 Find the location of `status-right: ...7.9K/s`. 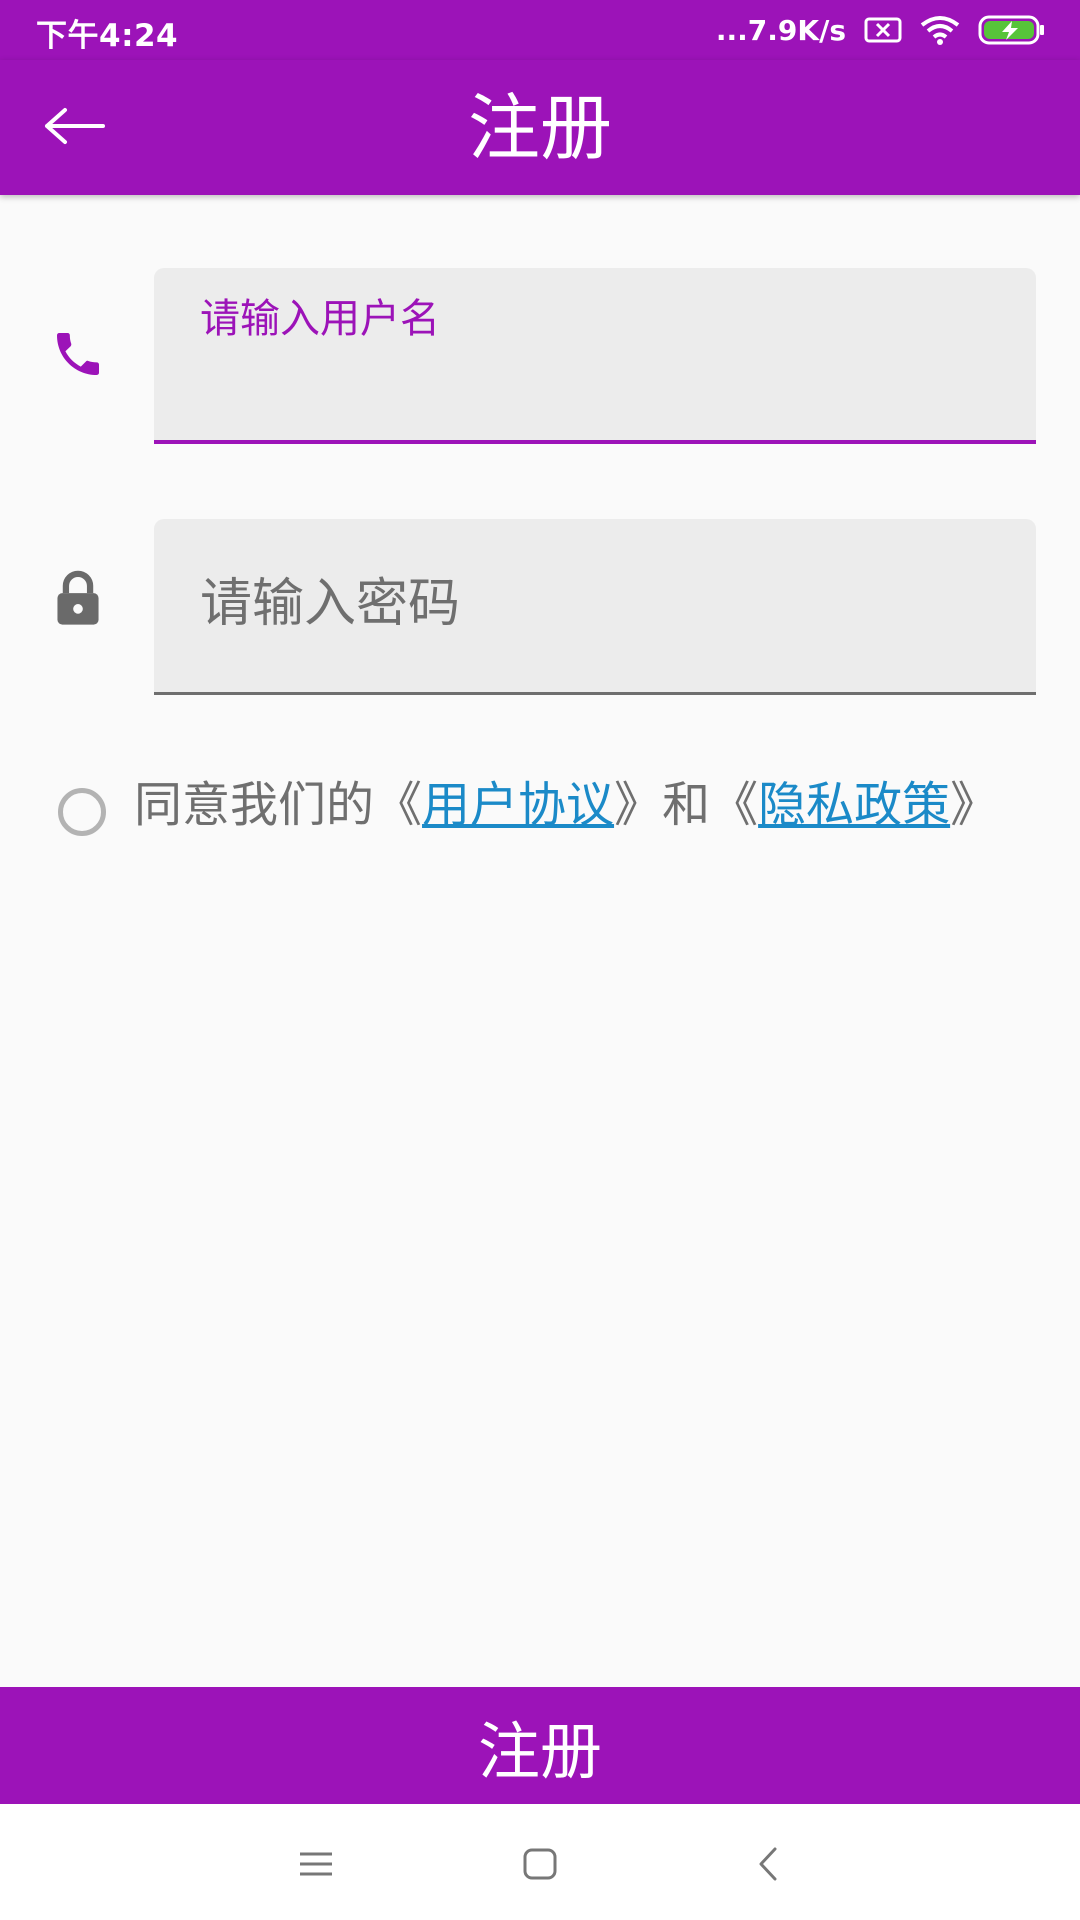

status-right: ...7.9K/s is located at coordinates (881, 30).